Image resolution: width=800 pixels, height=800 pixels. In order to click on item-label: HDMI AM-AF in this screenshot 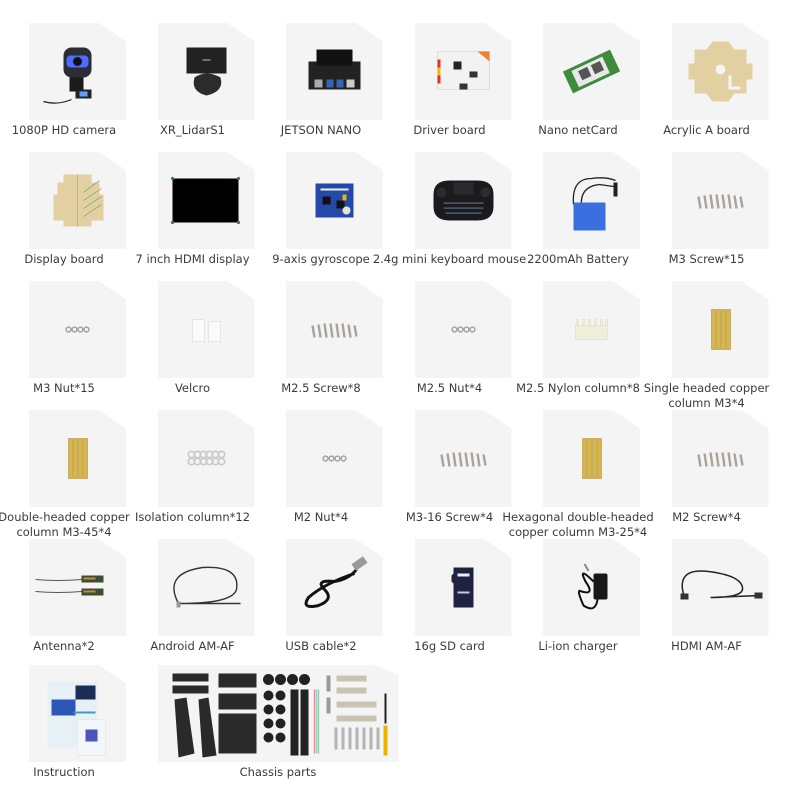, I will do `click(706, 646)`.